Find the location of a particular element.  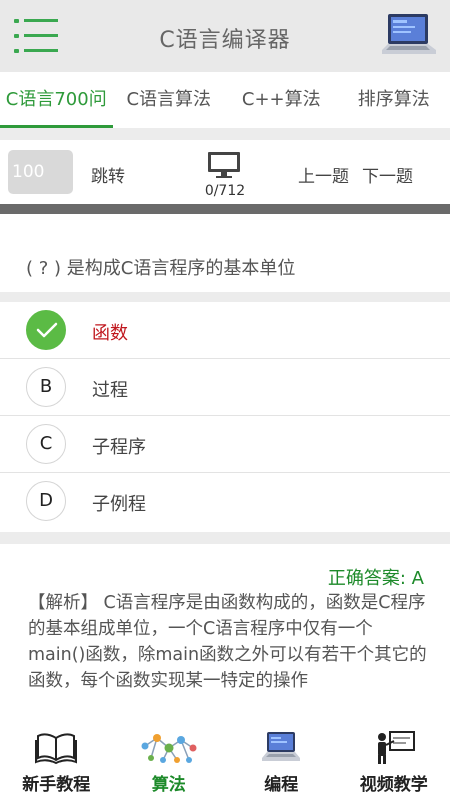

nav-algorithm: 算法 is located at coordinates (169, 762).